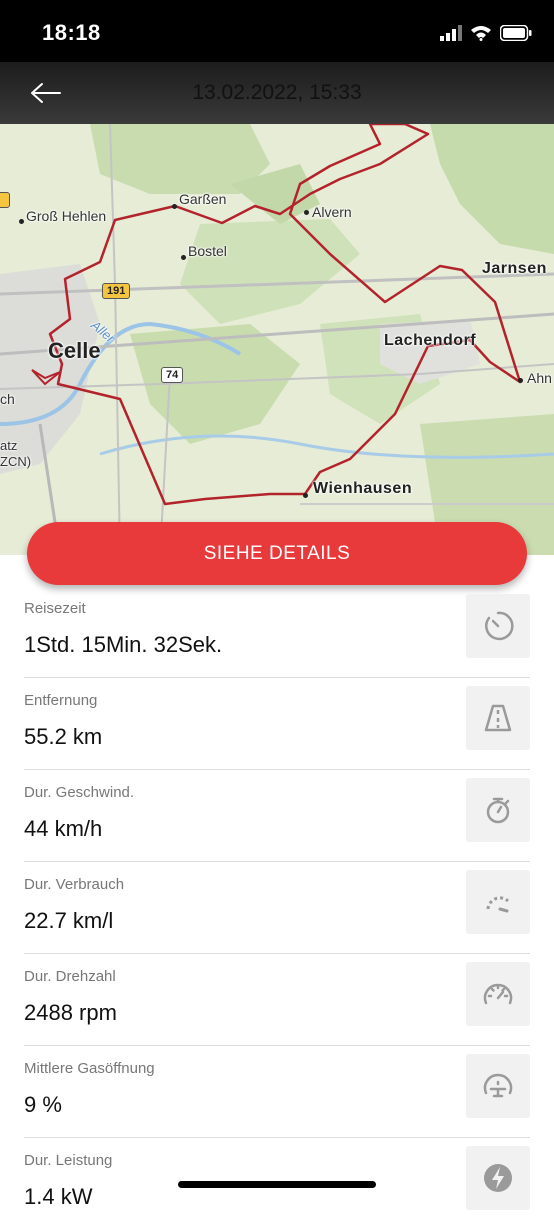 This screenshot has height=1230, width=554. What do you see at coordinates (277, 553) in the screenshot?
I see `details-button: SIEHE DETAILS` at bounding box center [277, 553].